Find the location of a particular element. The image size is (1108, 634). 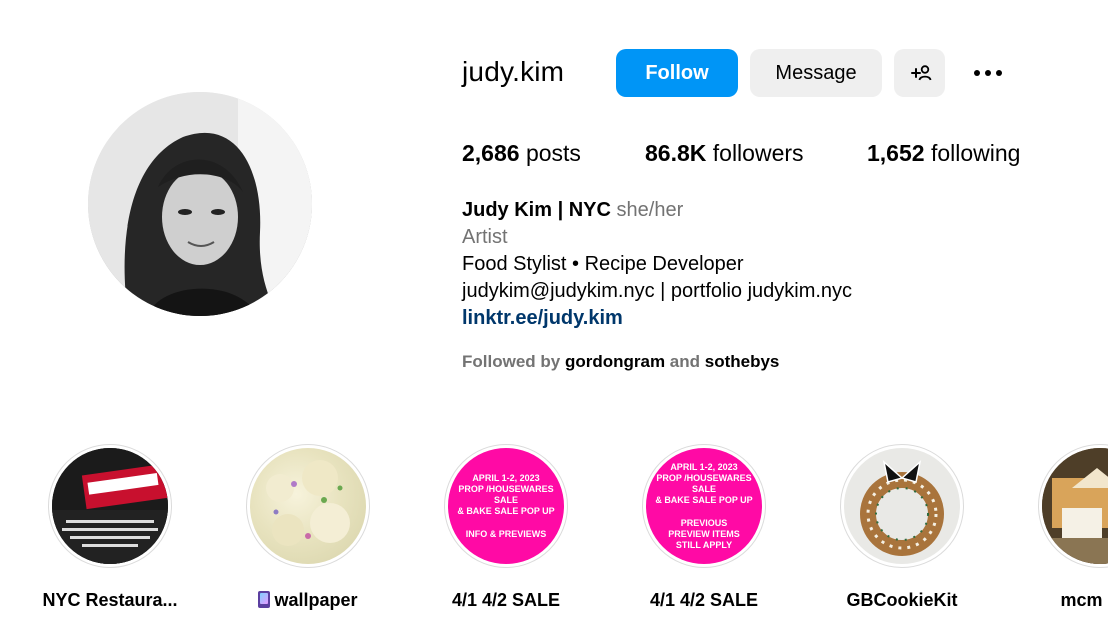

story-highlight: GBCookieKit is located at coordinates (902, 527).